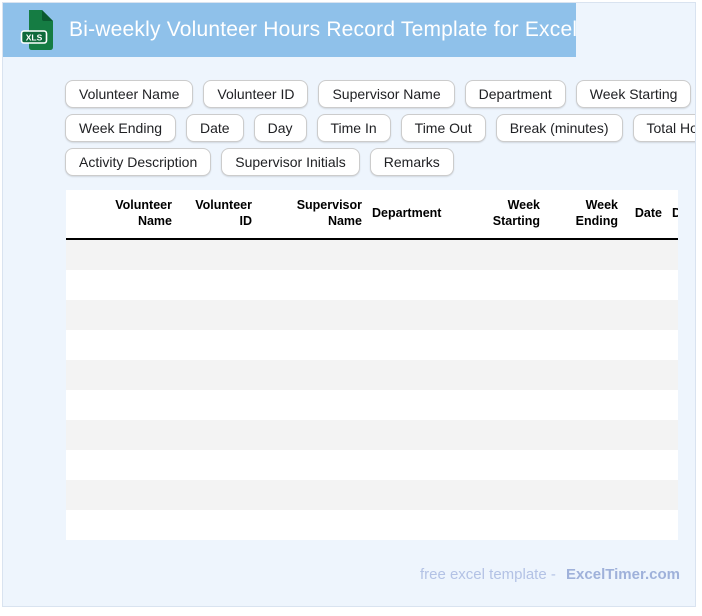 This screenshot has height=616, width=702. Describe the element at coordinates (443, 128) in the screenshot. I see `chip-time-out: Time Out` at that location.